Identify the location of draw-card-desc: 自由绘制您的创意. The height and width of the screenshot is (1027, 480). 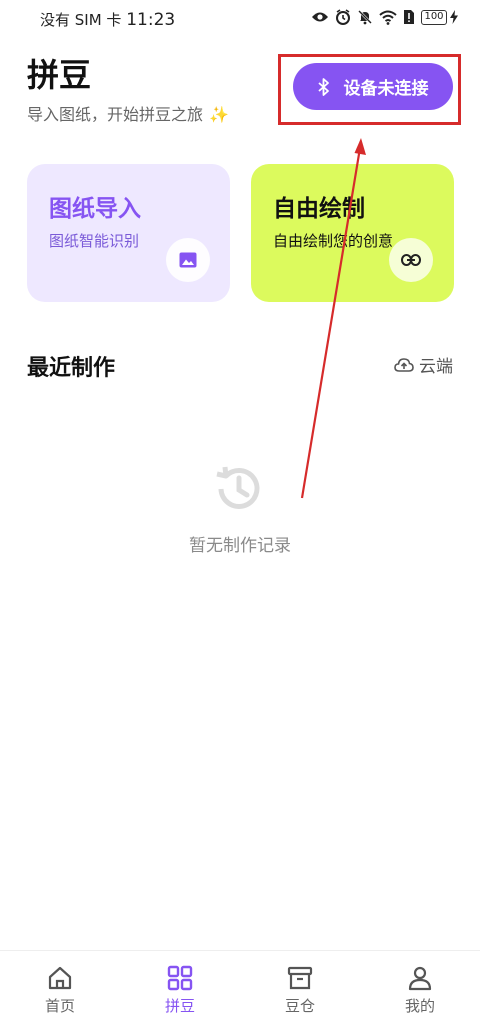
(333, 241).